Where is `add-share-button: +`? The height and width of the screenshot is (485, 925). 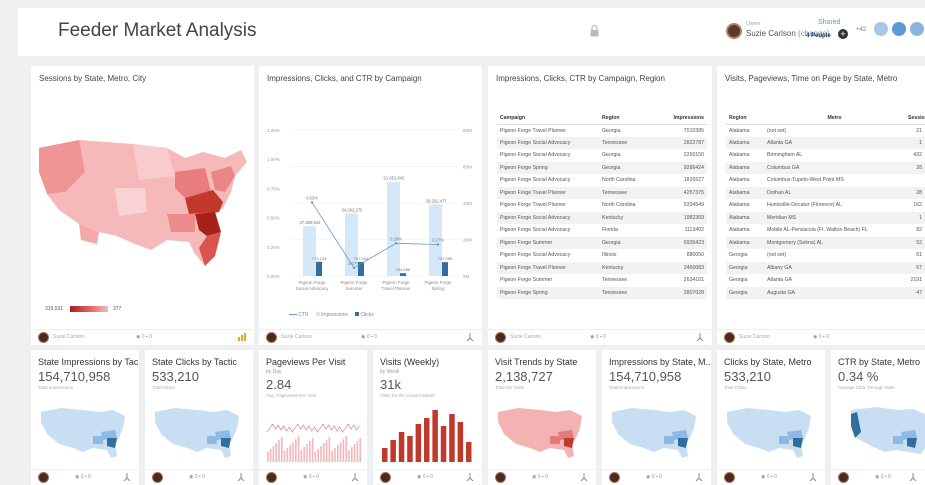 add-share-button: + is located at coordinates (843, 34).